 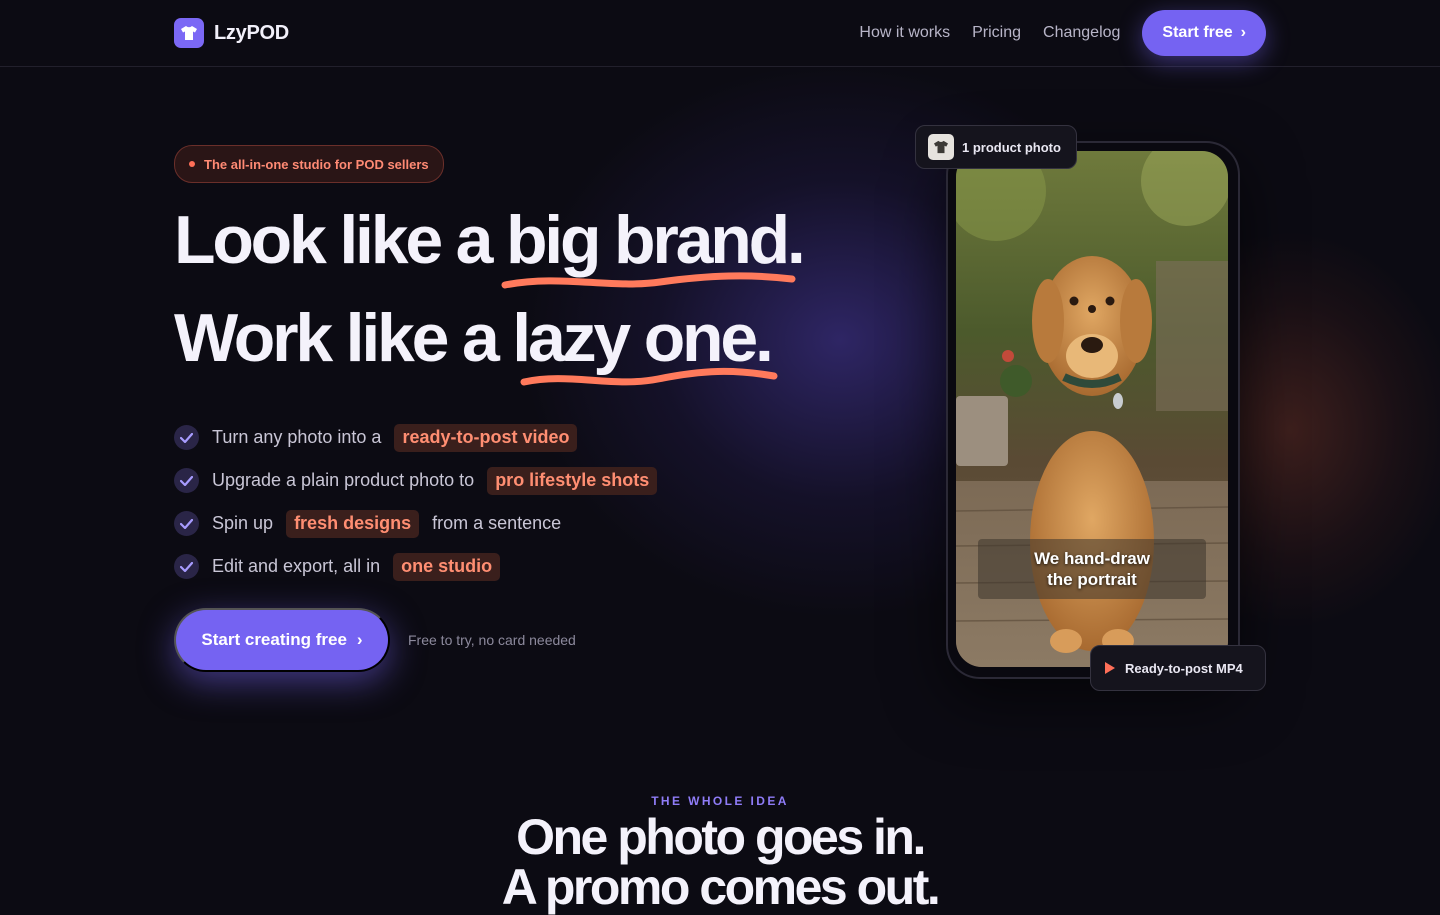 What do you see at coordinates (996, 33) in the screenshot?
I see `nav-pricing: Pricing` at bounding box center [996, 33].